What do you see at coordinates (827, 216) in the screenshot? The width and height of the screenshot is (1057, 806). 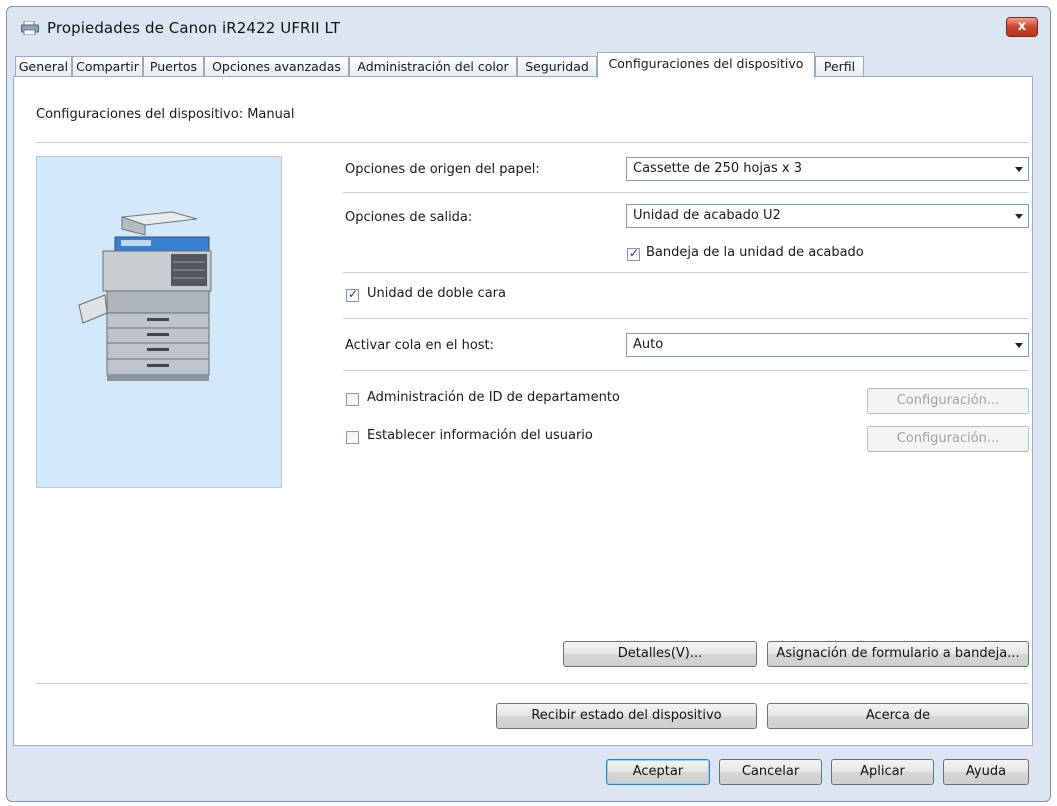 I see `output-select: Unidad de acabado U2` at bounding box center [827, 216].